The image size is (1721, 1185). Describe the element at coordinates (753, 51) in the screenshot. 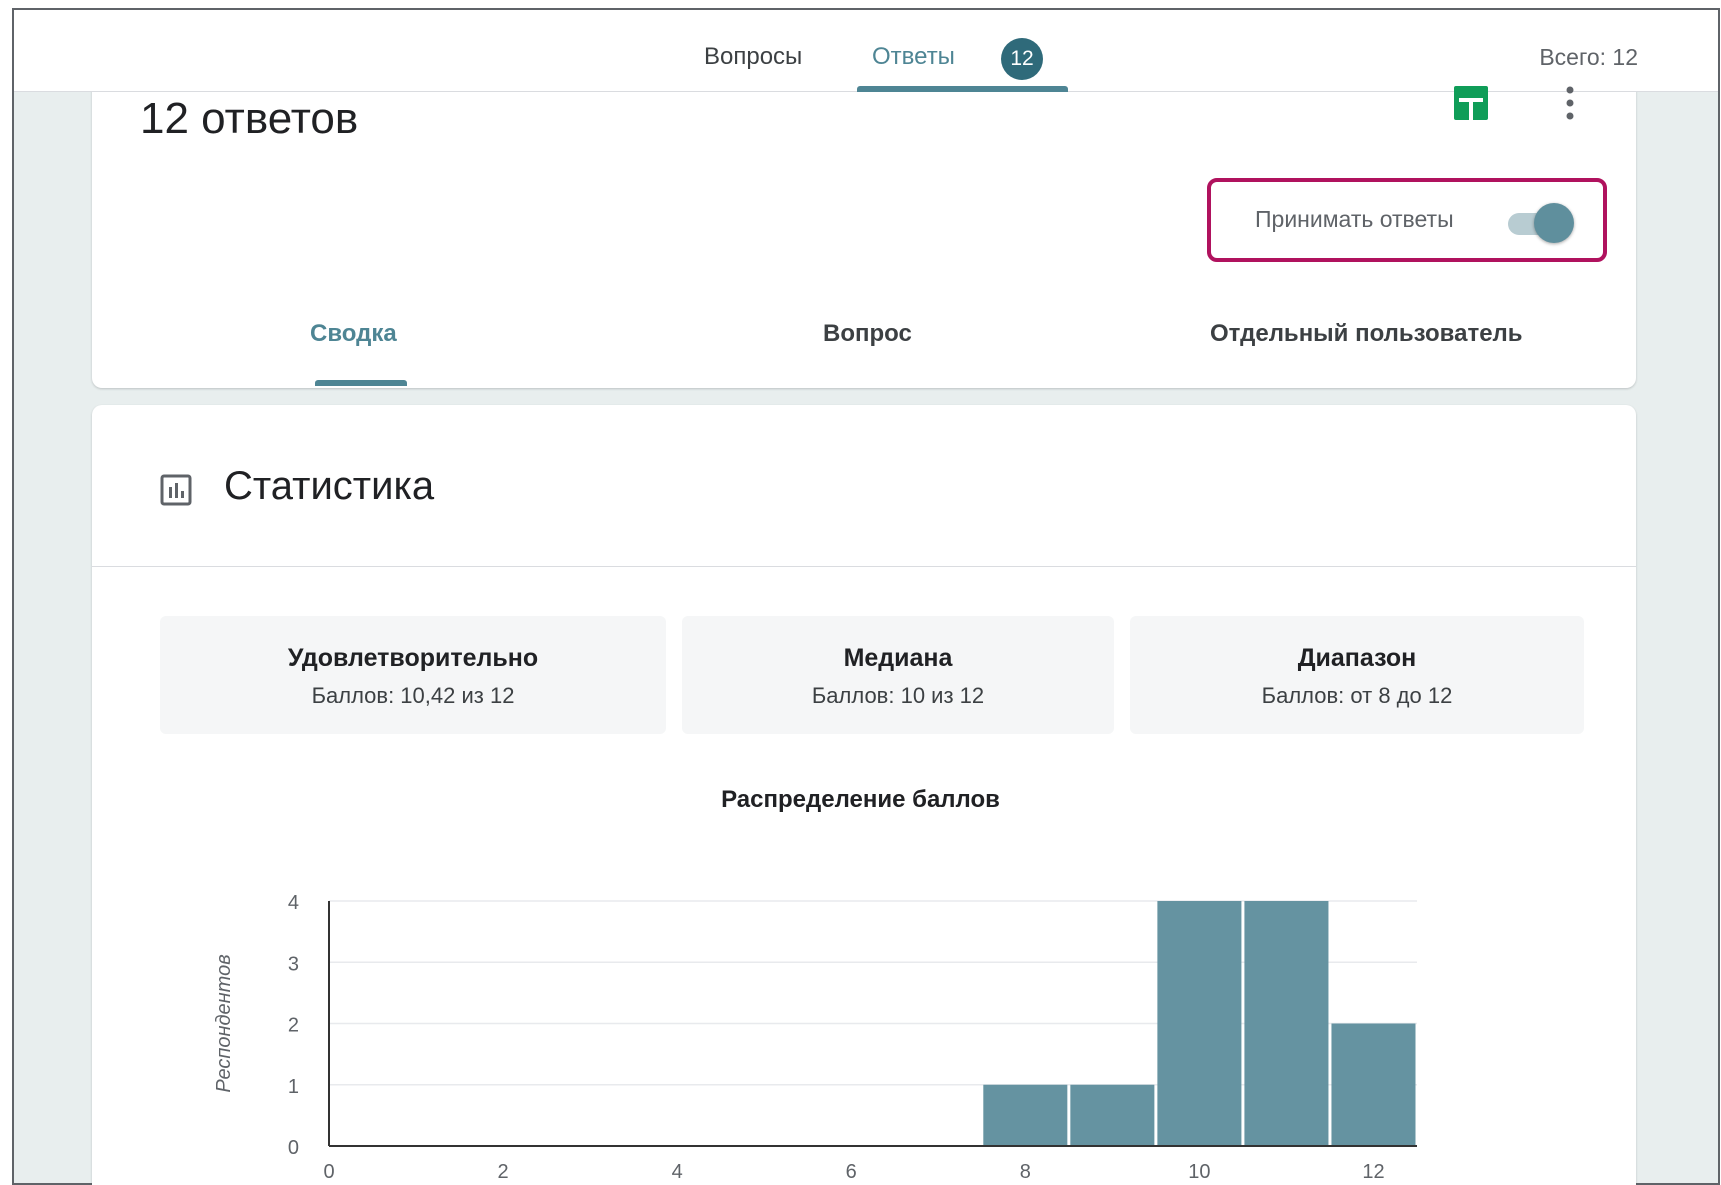

I see `tab-questions: Вопросы` at that location.